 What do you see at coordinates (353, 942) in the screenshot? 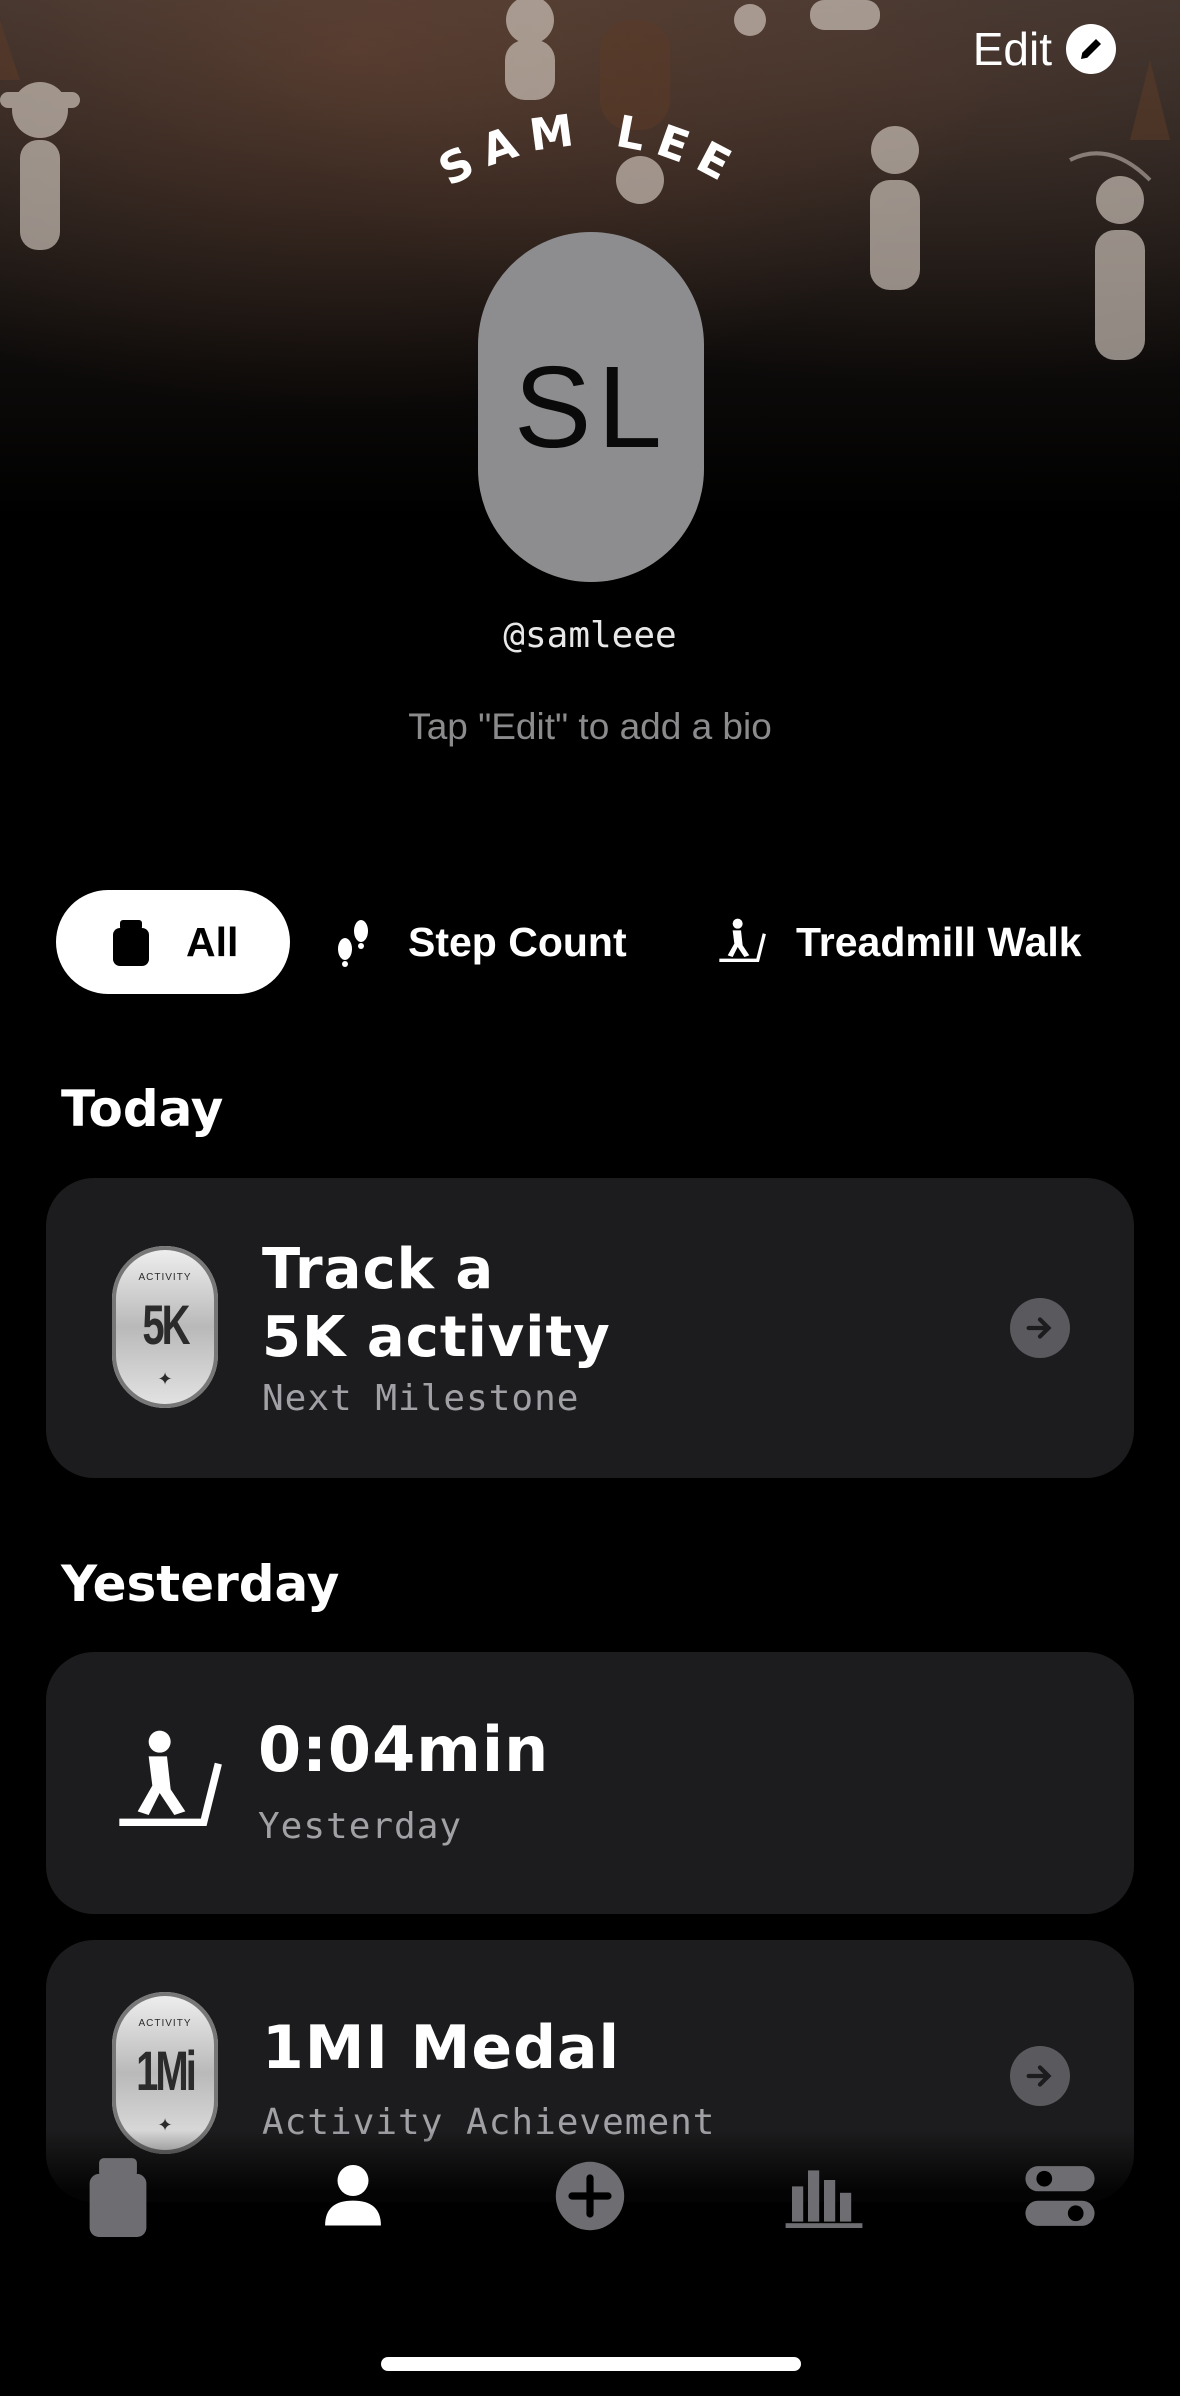
I see `footsteps-icon` at bounding box center [353, 942].